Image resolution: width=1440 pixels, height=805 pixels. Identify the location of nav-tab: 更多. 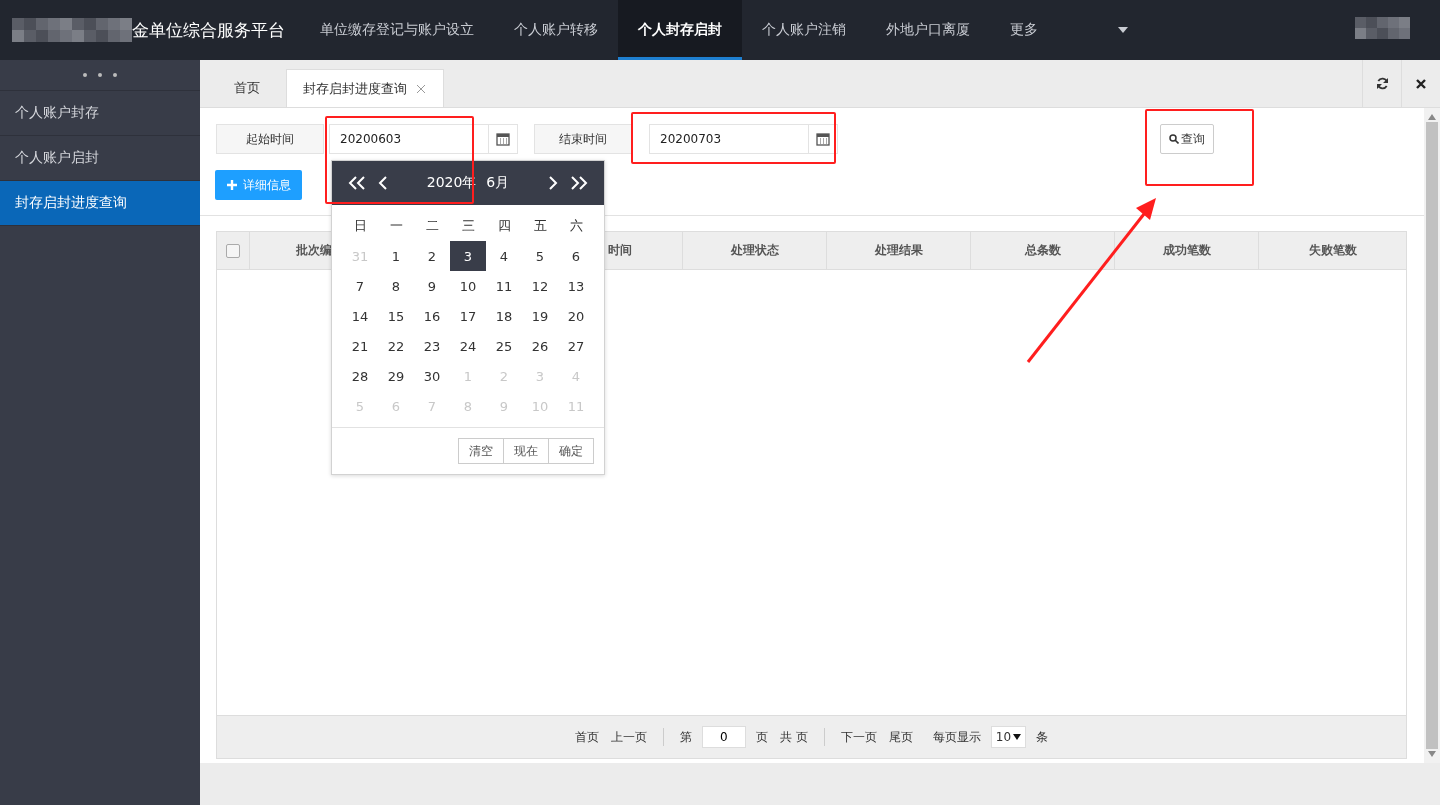
(1024, 30).